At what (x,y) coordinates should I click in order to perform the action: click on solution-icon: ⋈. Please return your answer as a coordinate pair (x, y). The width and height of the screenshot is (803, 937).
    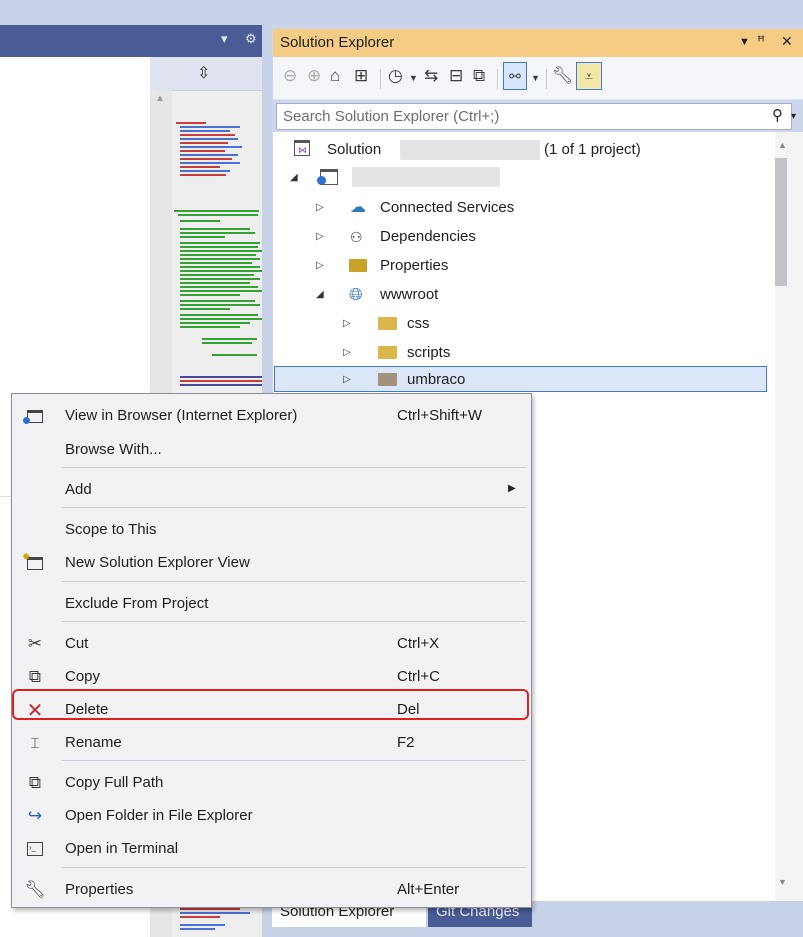
    Looking at the image, I should click on (302, 148).